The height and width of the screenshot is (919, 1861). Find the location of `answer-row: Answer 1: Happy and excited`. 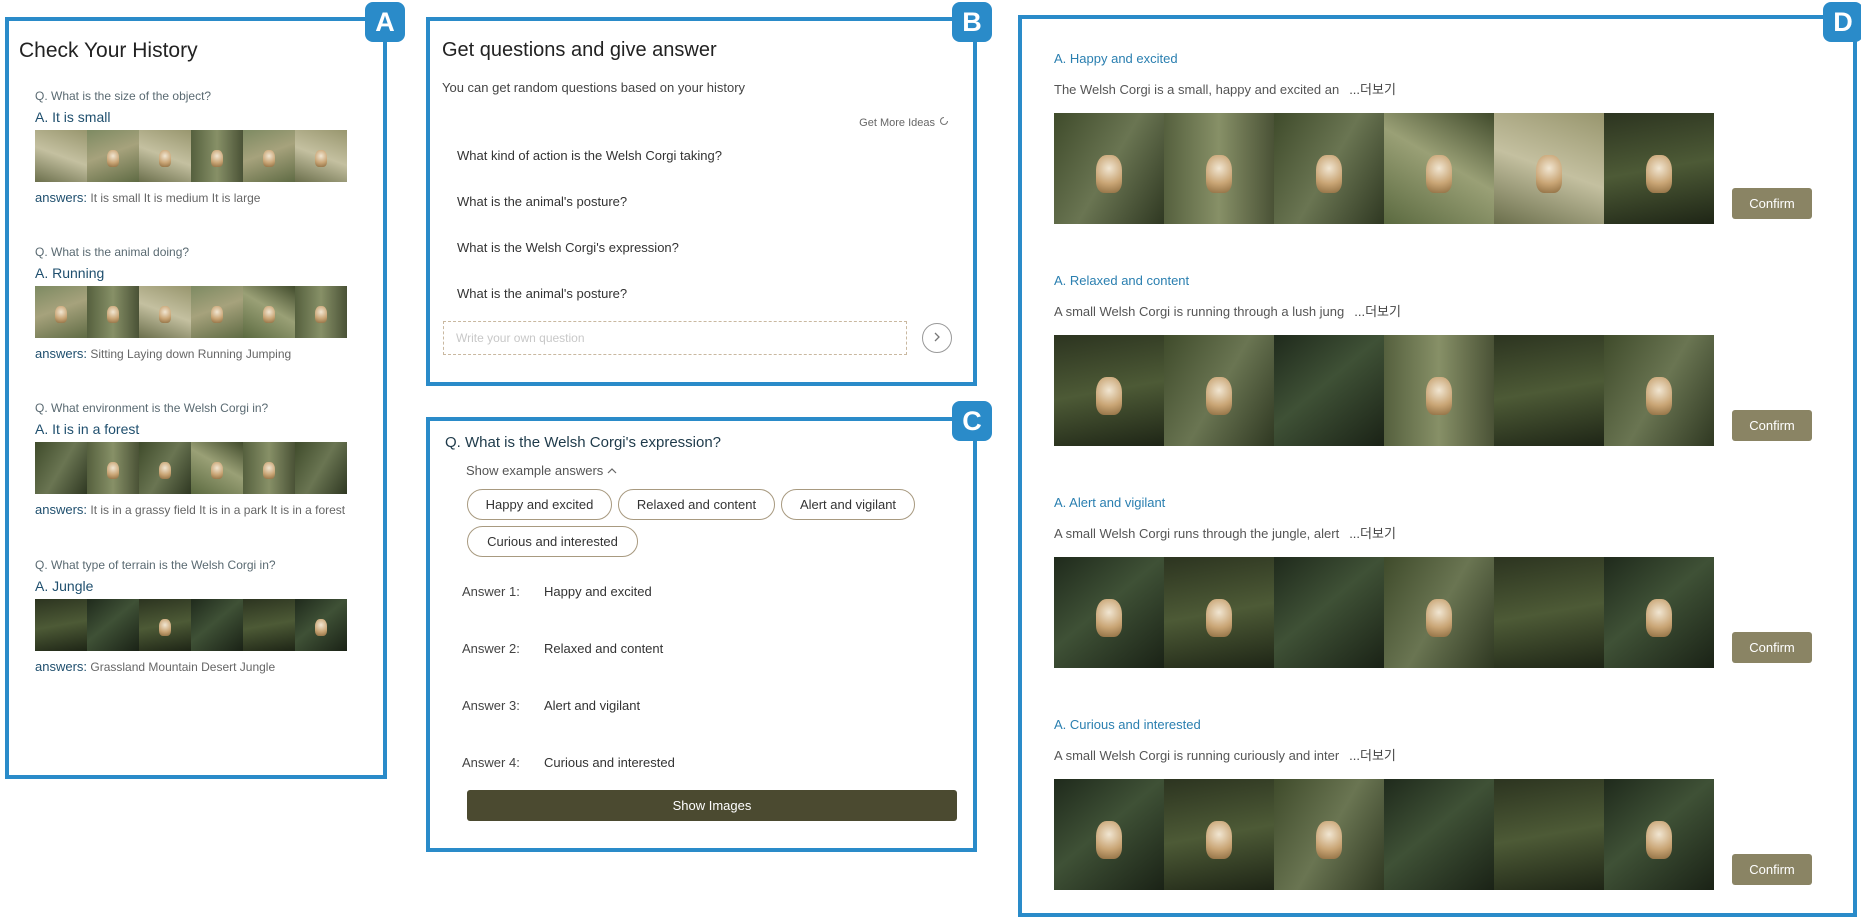

answer-row: Answer 1: Happy and excited is located at coordinates (557, 591).